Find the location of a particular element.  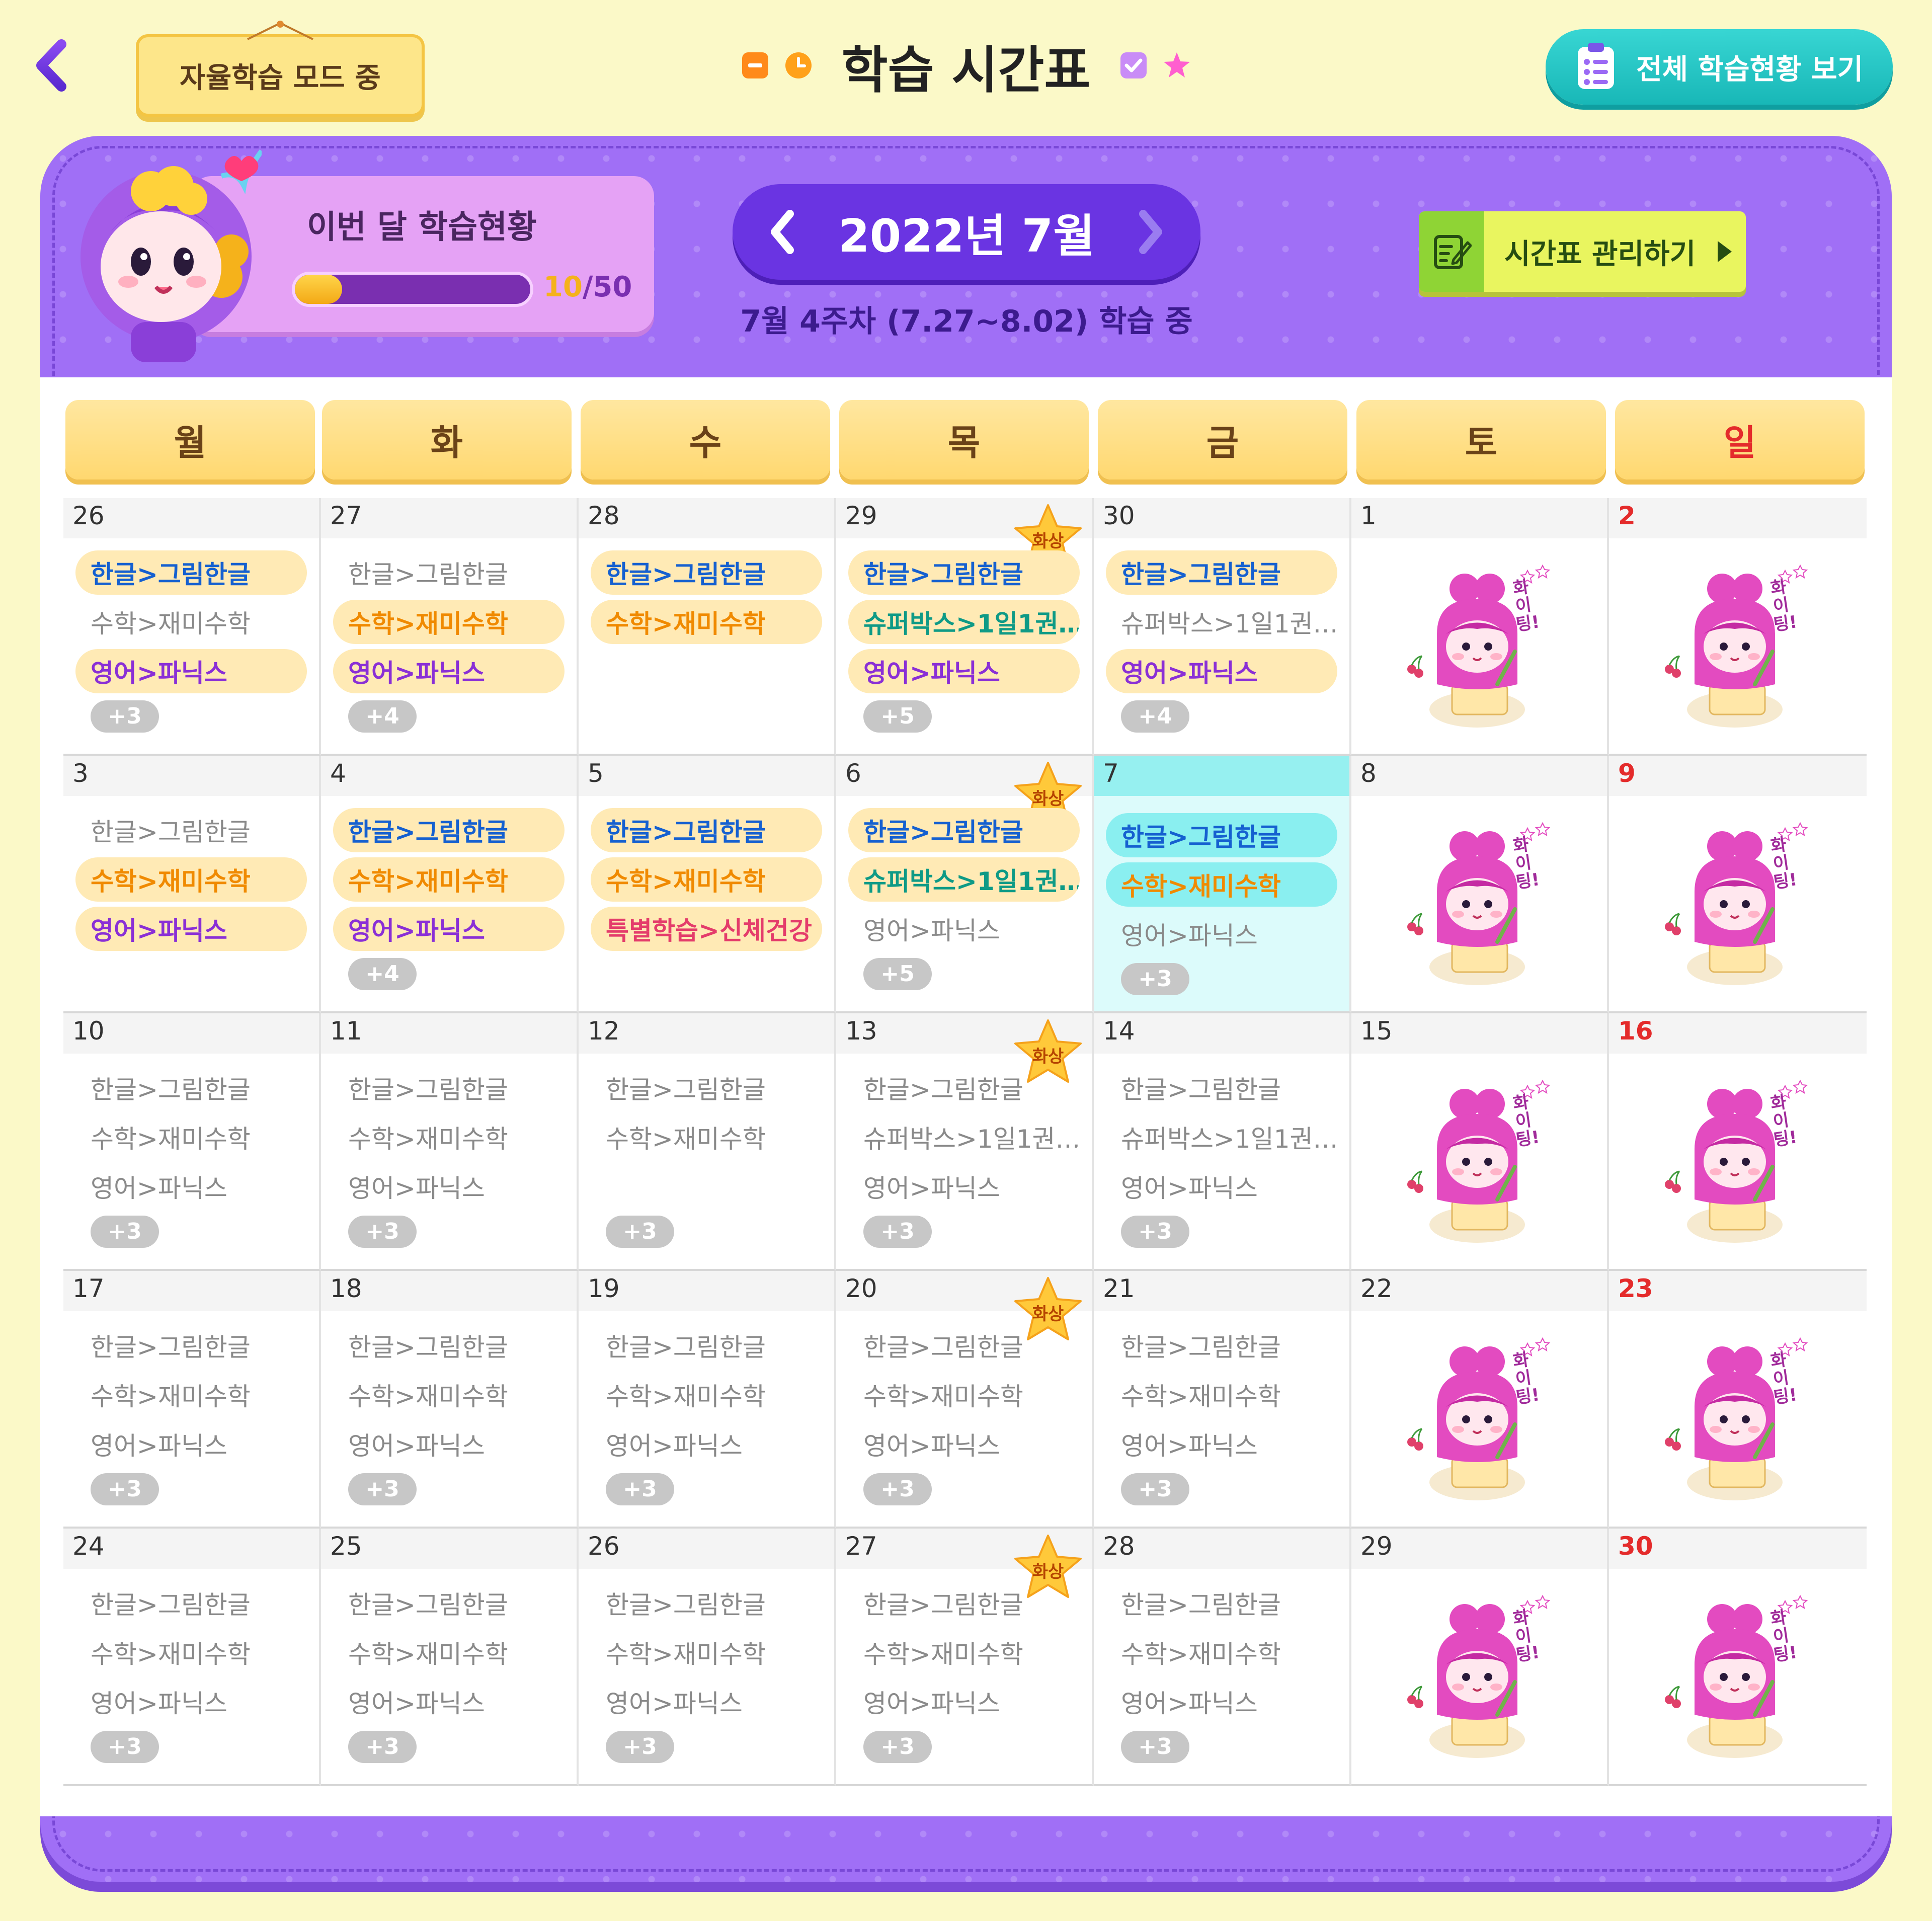

calendar-day-cell: 7 한글>그림한글 수학>재미수학 영어>파닉스 +3 is located at coordinates (1222, 884).